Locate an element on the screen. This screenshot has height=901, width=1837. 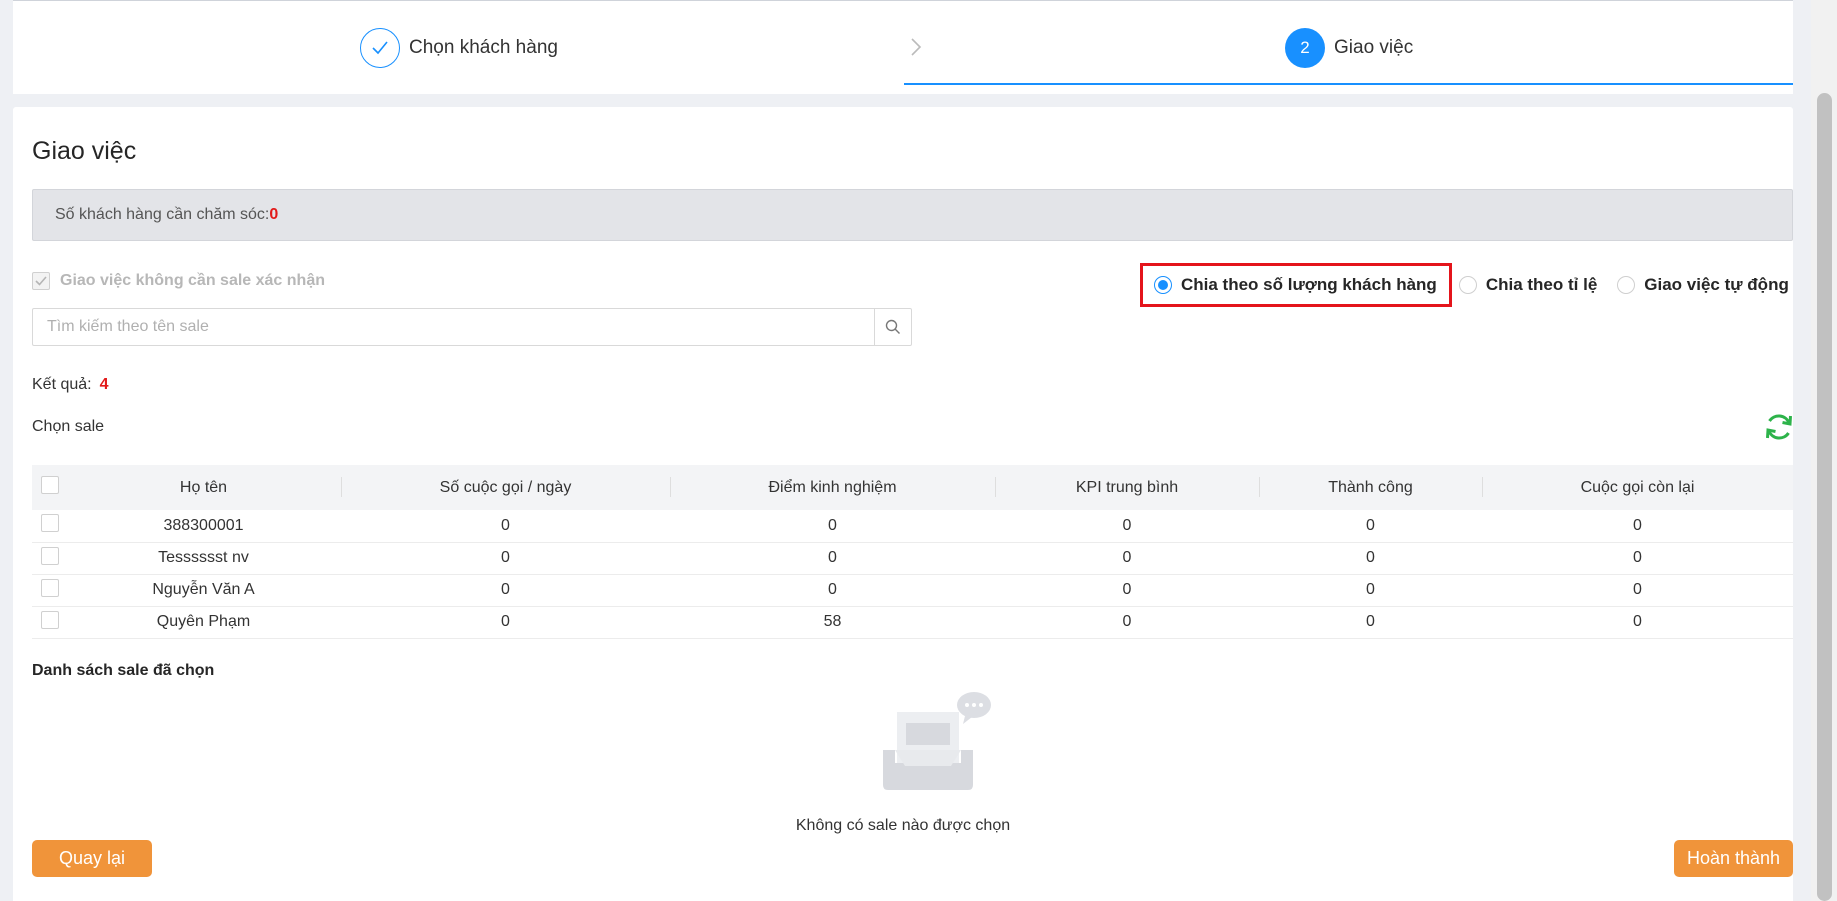
search-icon is located at coordinates (892, 326).